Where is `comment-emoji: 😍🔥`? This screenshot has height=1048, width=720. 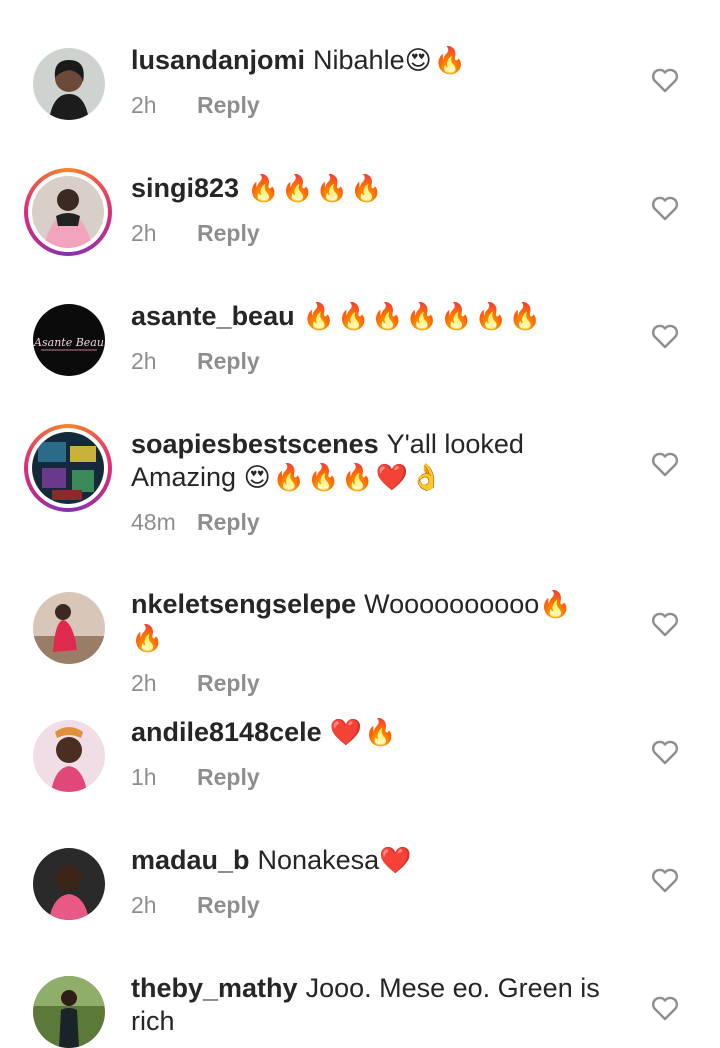
comment-emoji: 😍🔥 is located at coordinates (436, 61).